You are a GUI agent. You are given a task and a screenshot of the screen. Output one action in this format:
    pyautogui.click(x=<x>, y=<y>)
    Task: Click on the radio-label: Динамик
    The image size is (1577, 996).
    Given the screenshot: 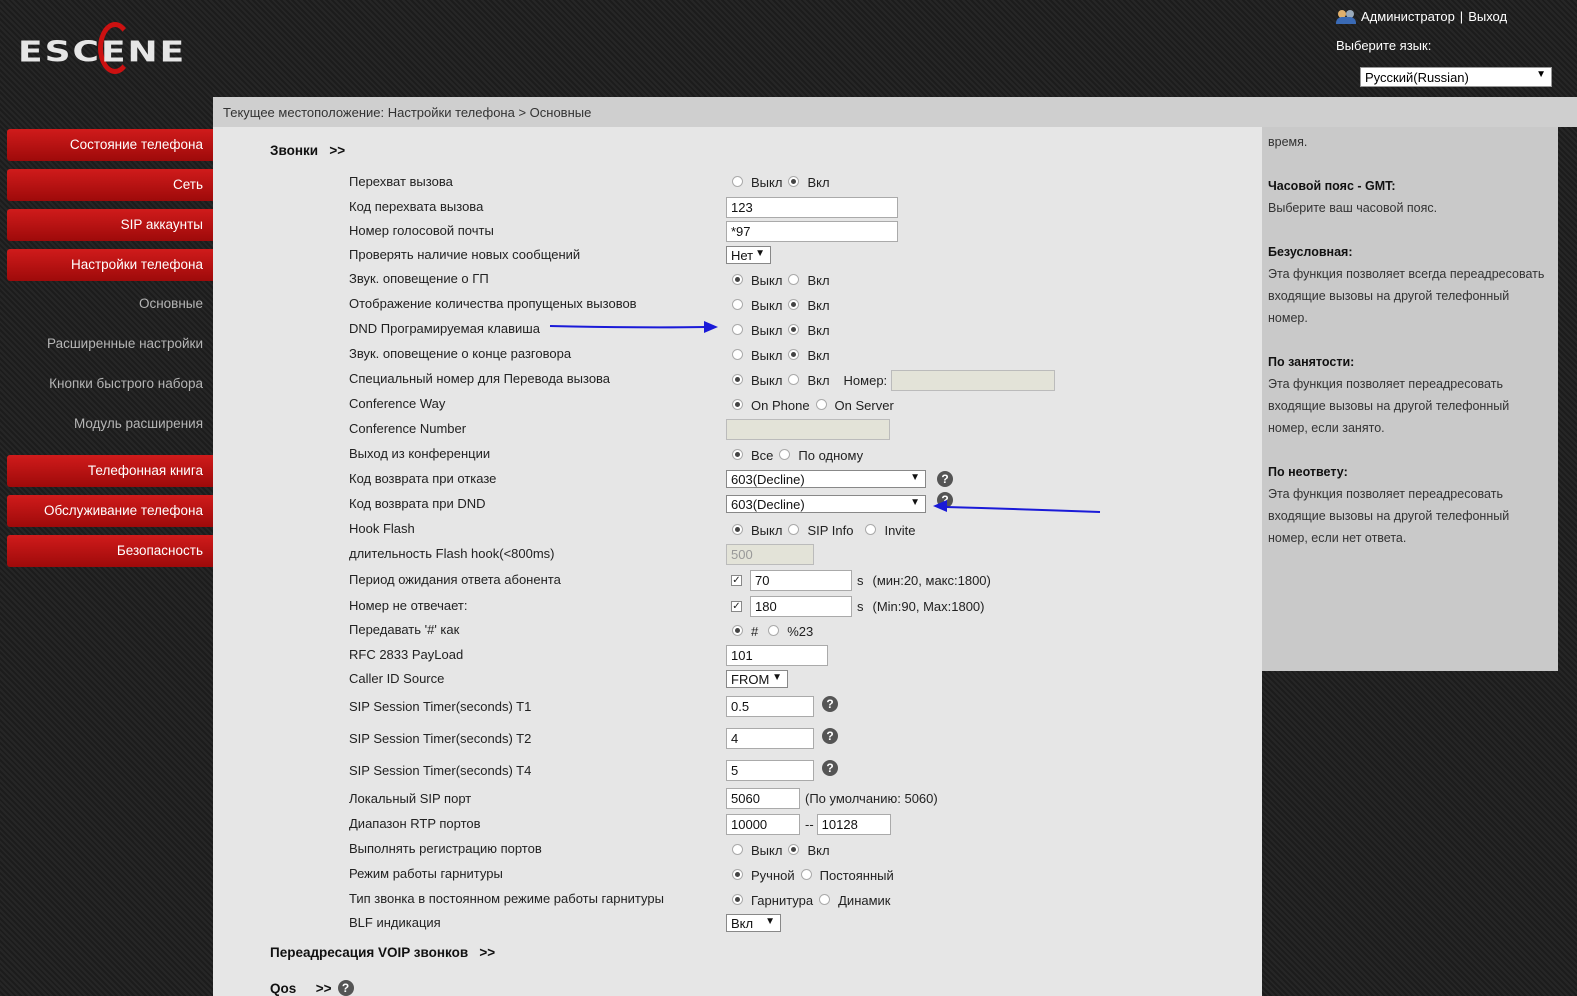 What is the action you would take?
    pyautogui.click(x=864, y=900)
    